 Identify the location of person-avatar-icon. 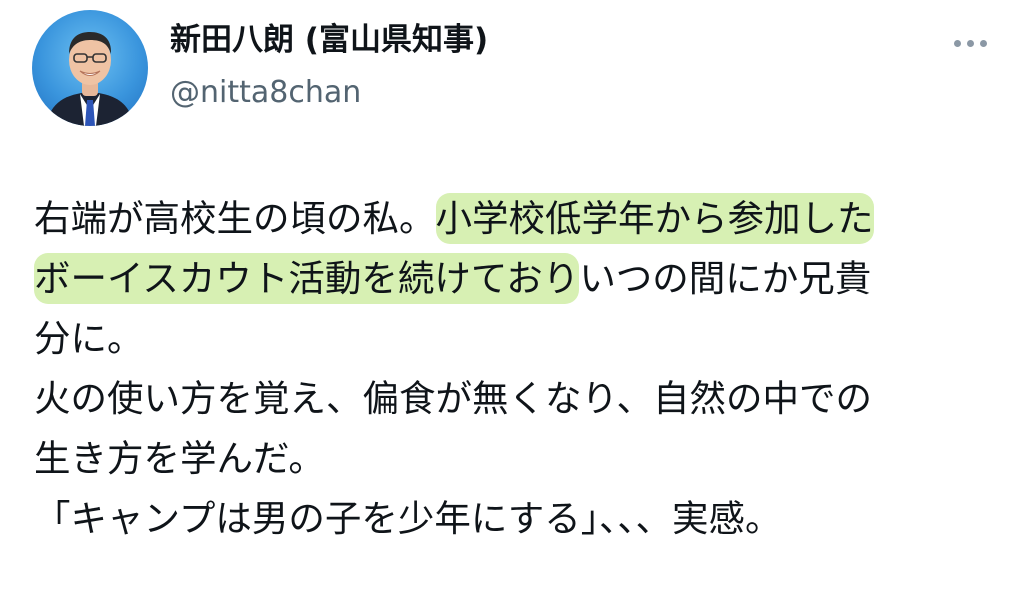
(90, 79).